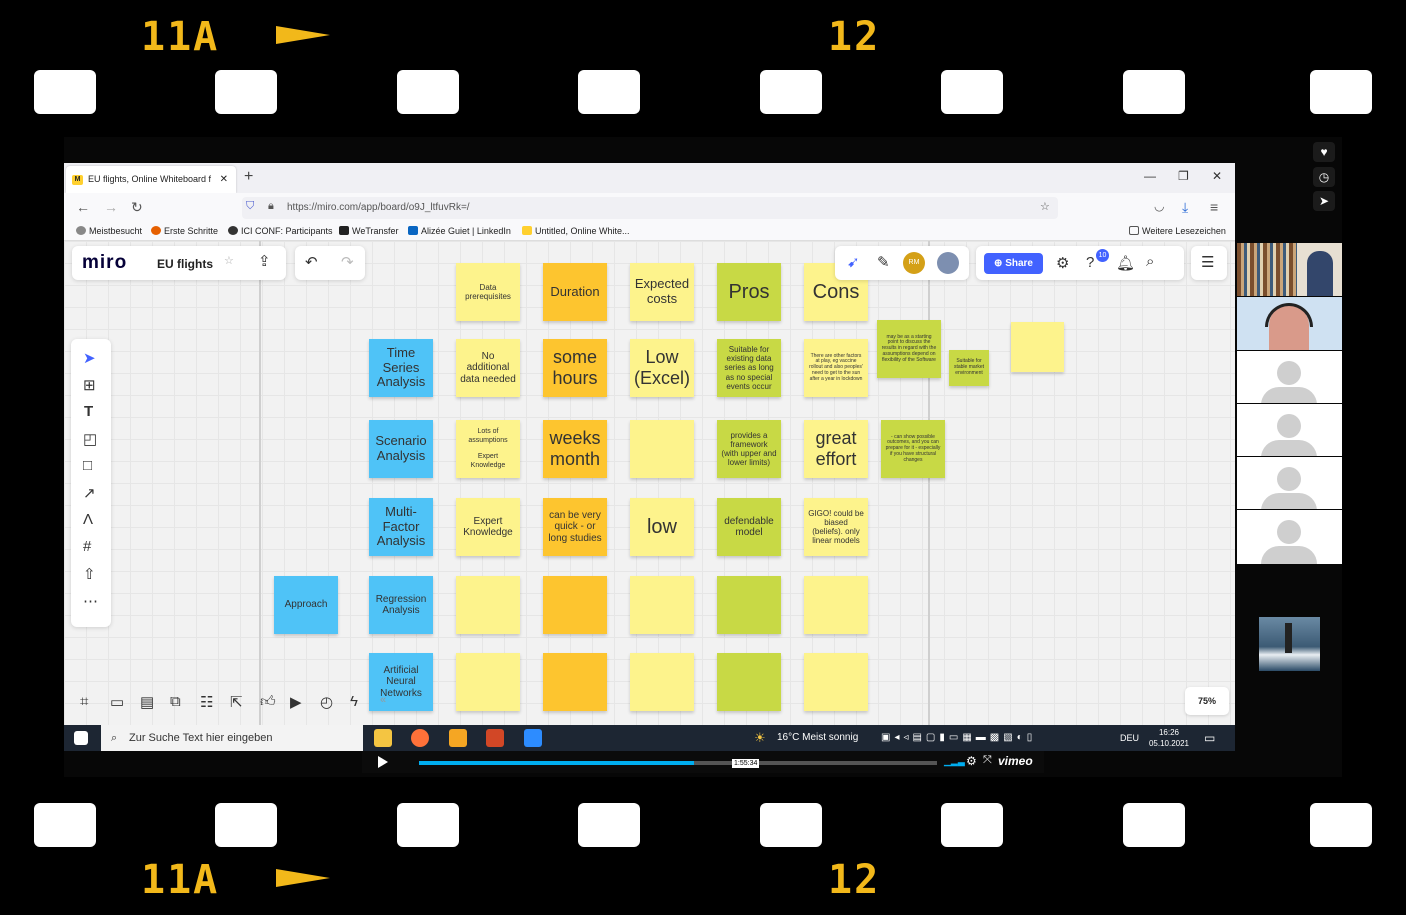 The width and height of the screenshot is (1406, 915). What do you see at coordinates (1090, 262) in the screenshot?
I see `help-icon: ?` at bounding box center [1090, 262].